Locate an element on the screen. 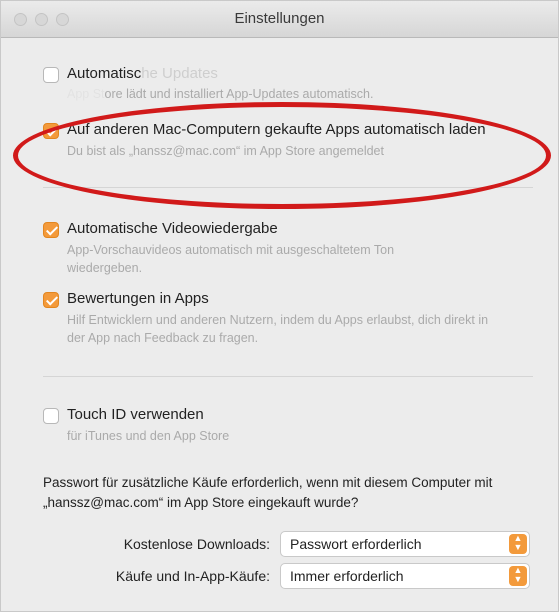 The image size is (559, 612). window-title: Einstellungen is located at coordinates (279, 18).